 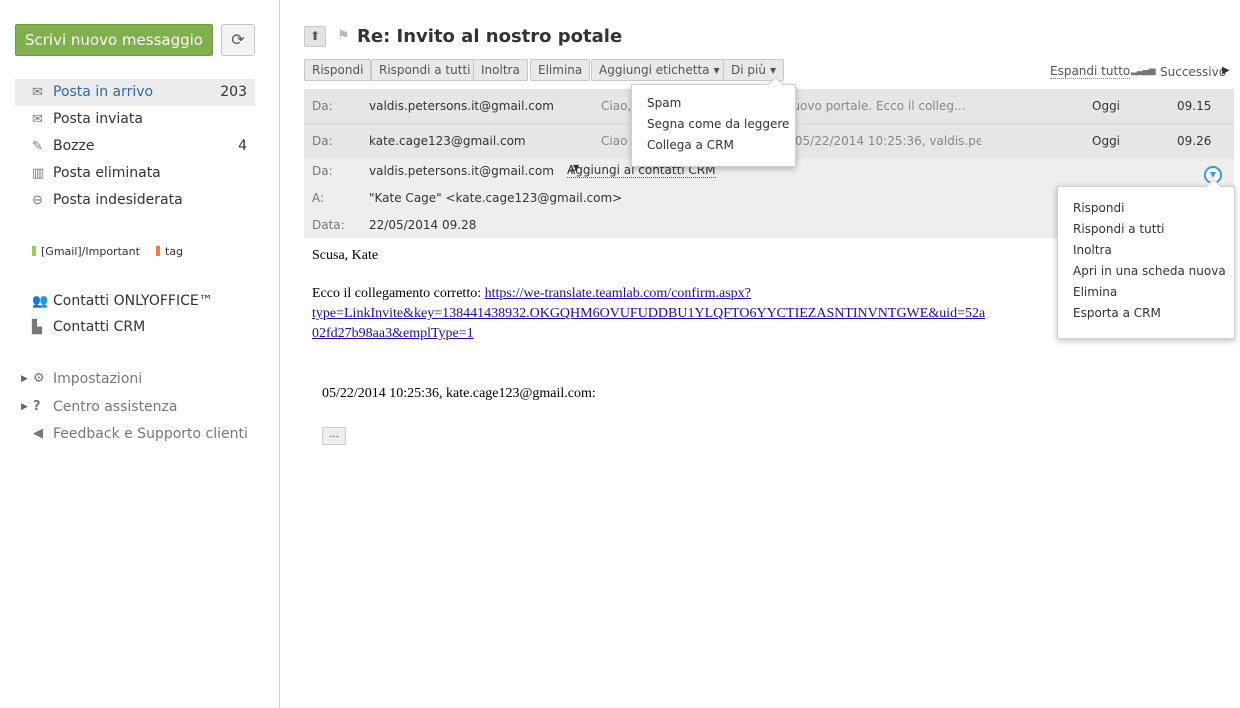 What do you see at coordinates (1226, 70) in the screenshot?
I see `next-arrow-icon: ▶` at bounding box center [1226, 70].